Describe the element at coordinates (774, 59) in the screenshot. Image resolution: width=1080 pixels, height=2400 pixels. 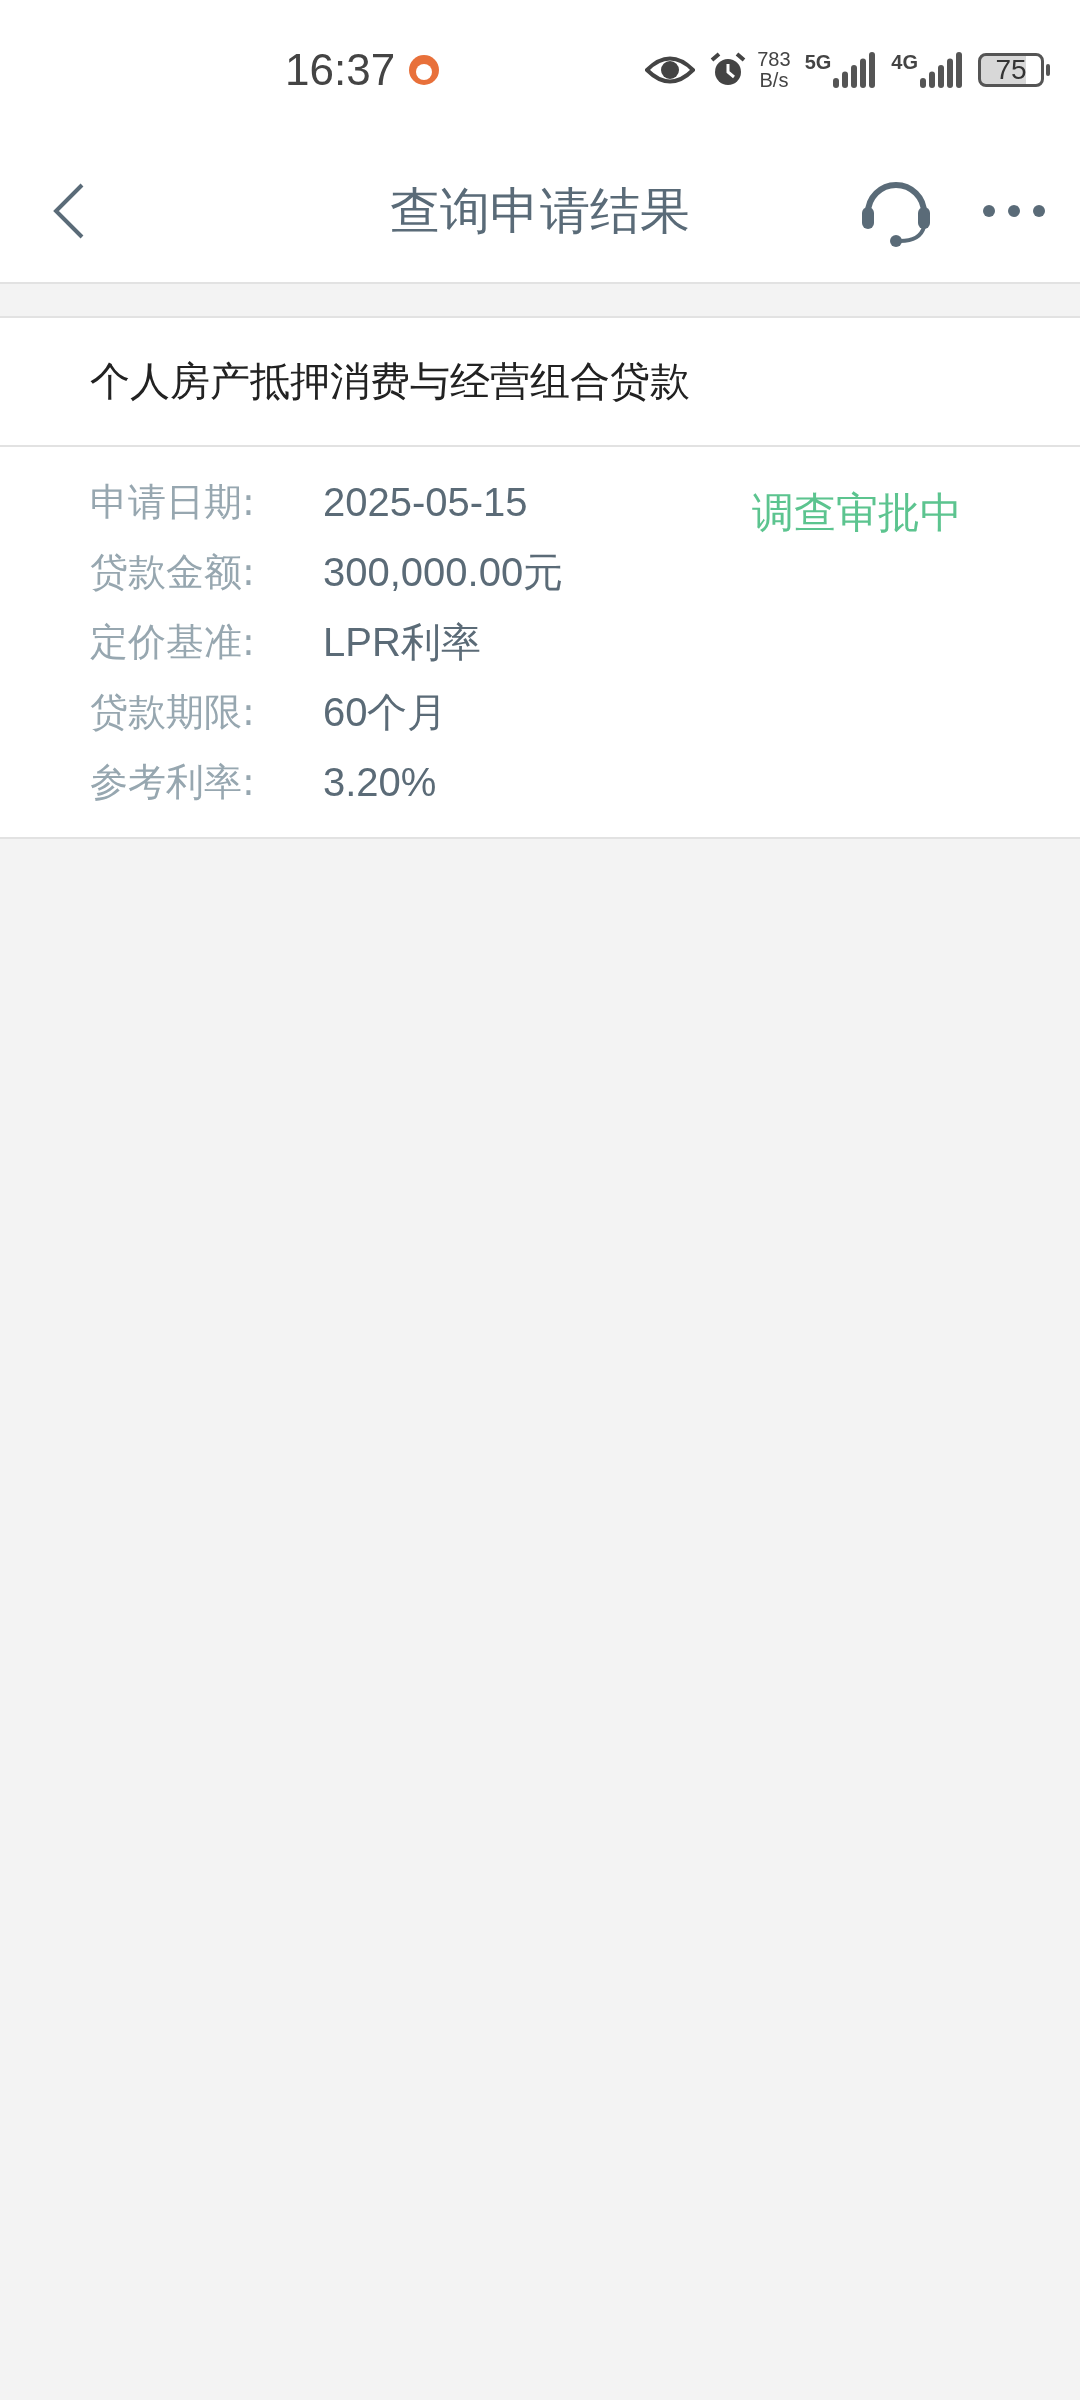
I see `network-speed: 783` at that location.